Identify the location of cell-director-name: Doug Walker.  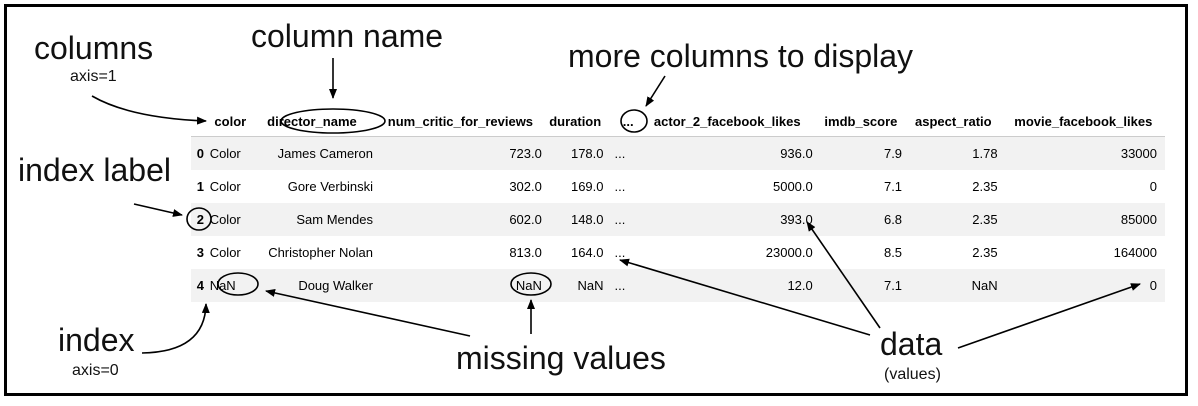
(335, 285).